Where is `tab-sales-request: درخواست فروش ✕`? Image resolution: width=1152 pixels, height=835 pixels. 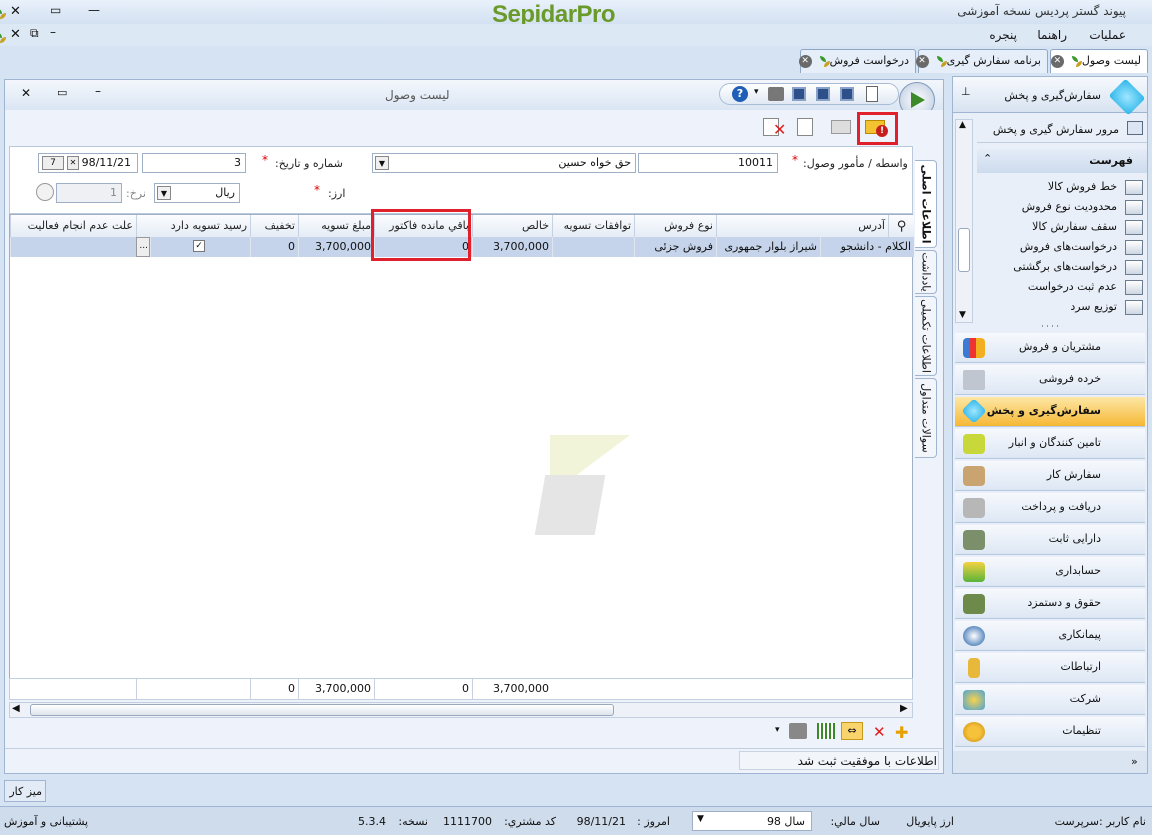
tab-sales-request: درخواست فروش ✕ is located at coordinates (857, 61).